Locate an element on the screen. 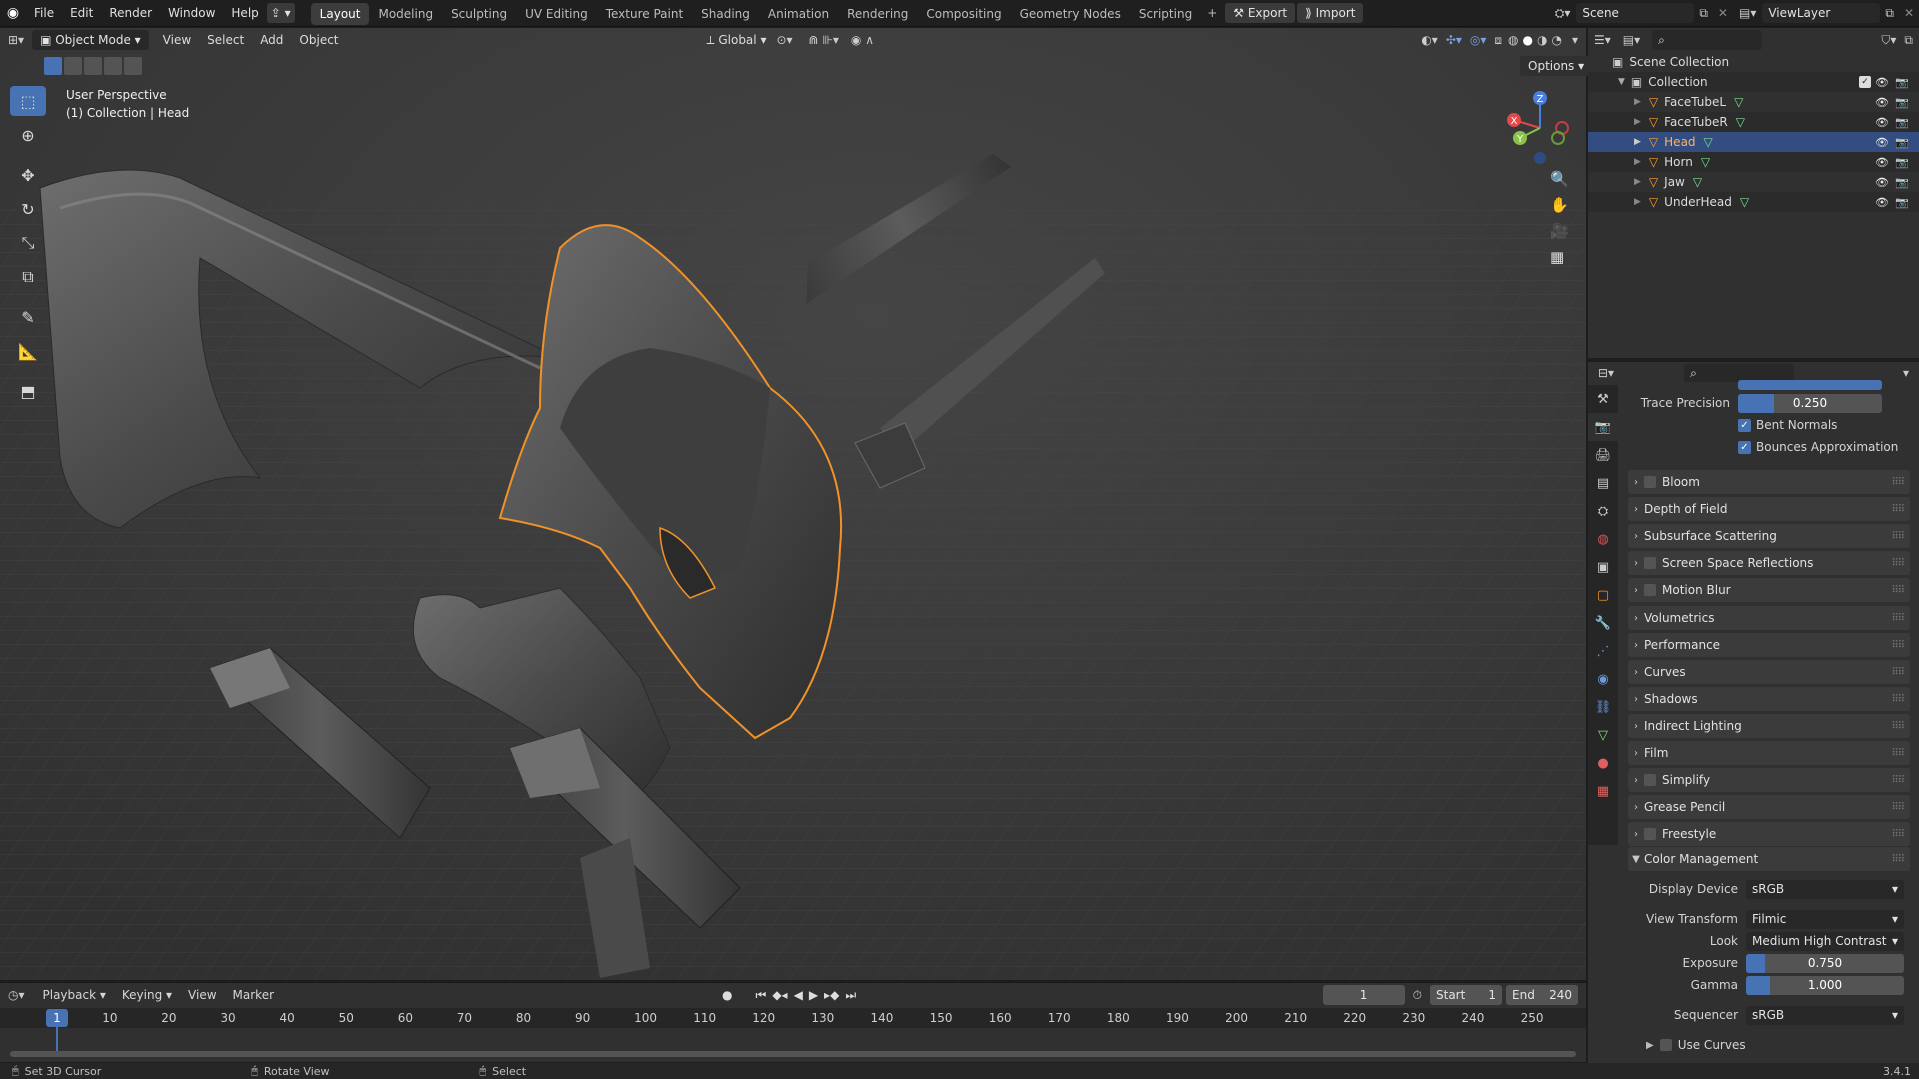 The height and width of the screenshot is (1079, 1919). outliner-item: ▶ ▽ Horn ▽ 👁 📷 is located at coordinates (1753, 162).